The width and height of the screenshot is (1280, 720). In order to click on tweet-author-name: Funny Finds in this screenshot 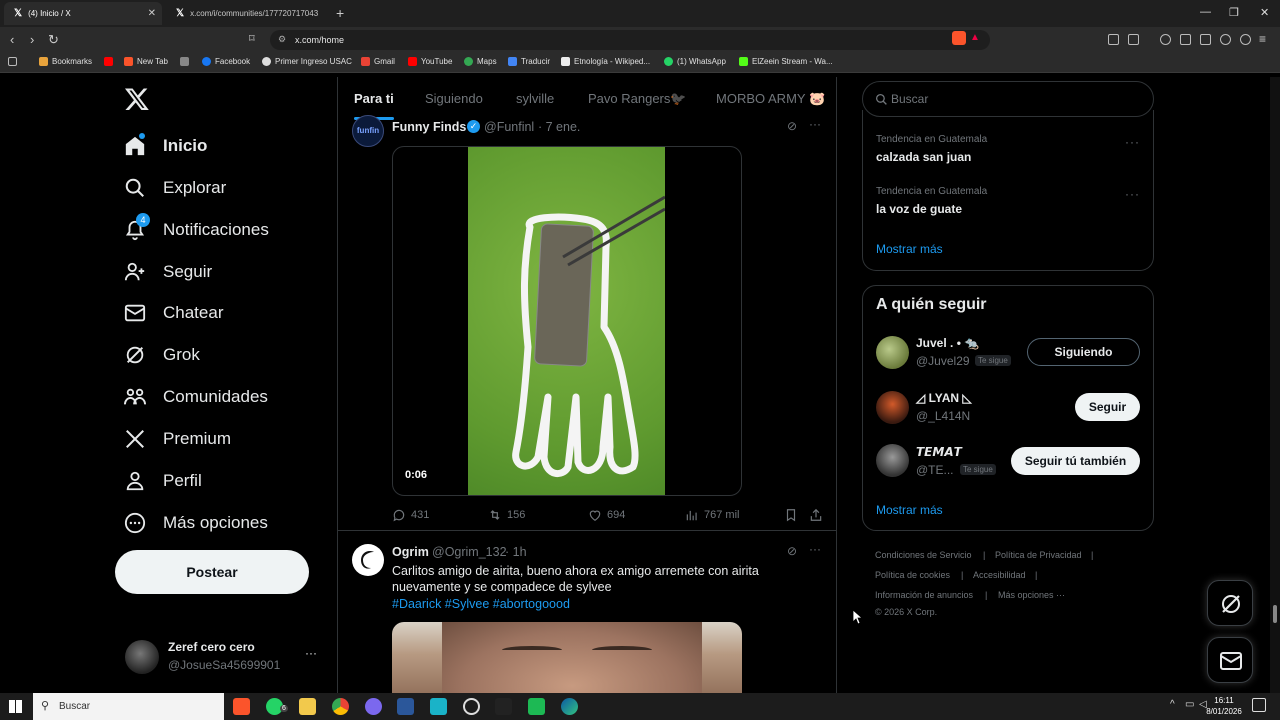, I will do `click(429, 127)`.